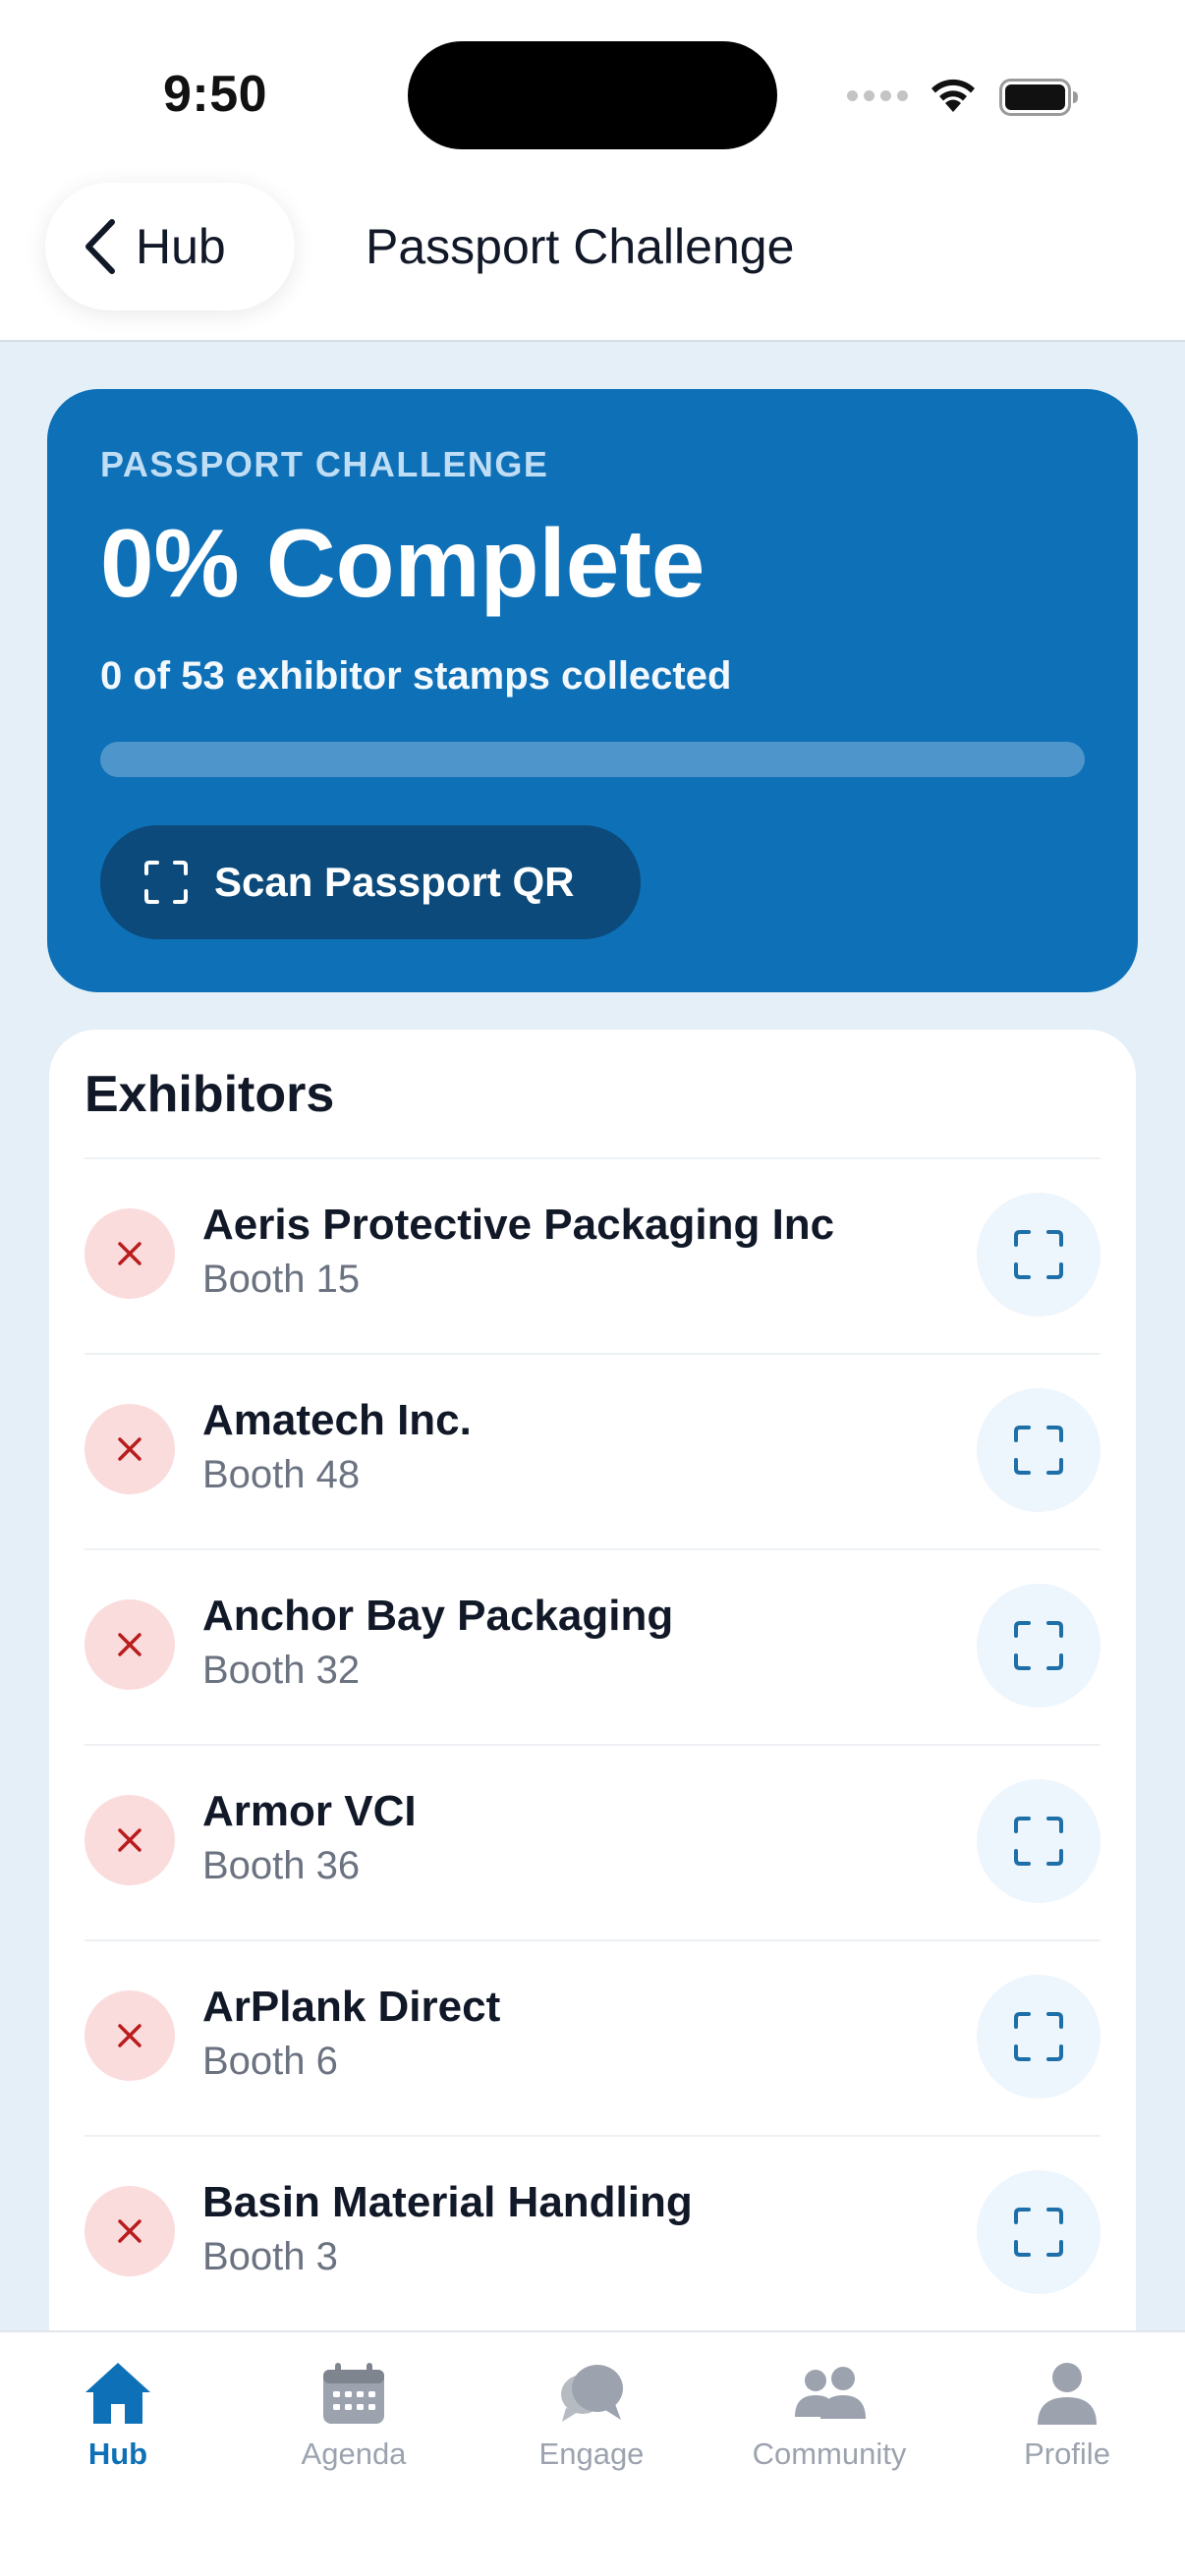 The height and width of the screenshot is (2576, 1185). I want to click on tab-label: Community, so click(830, 2453).